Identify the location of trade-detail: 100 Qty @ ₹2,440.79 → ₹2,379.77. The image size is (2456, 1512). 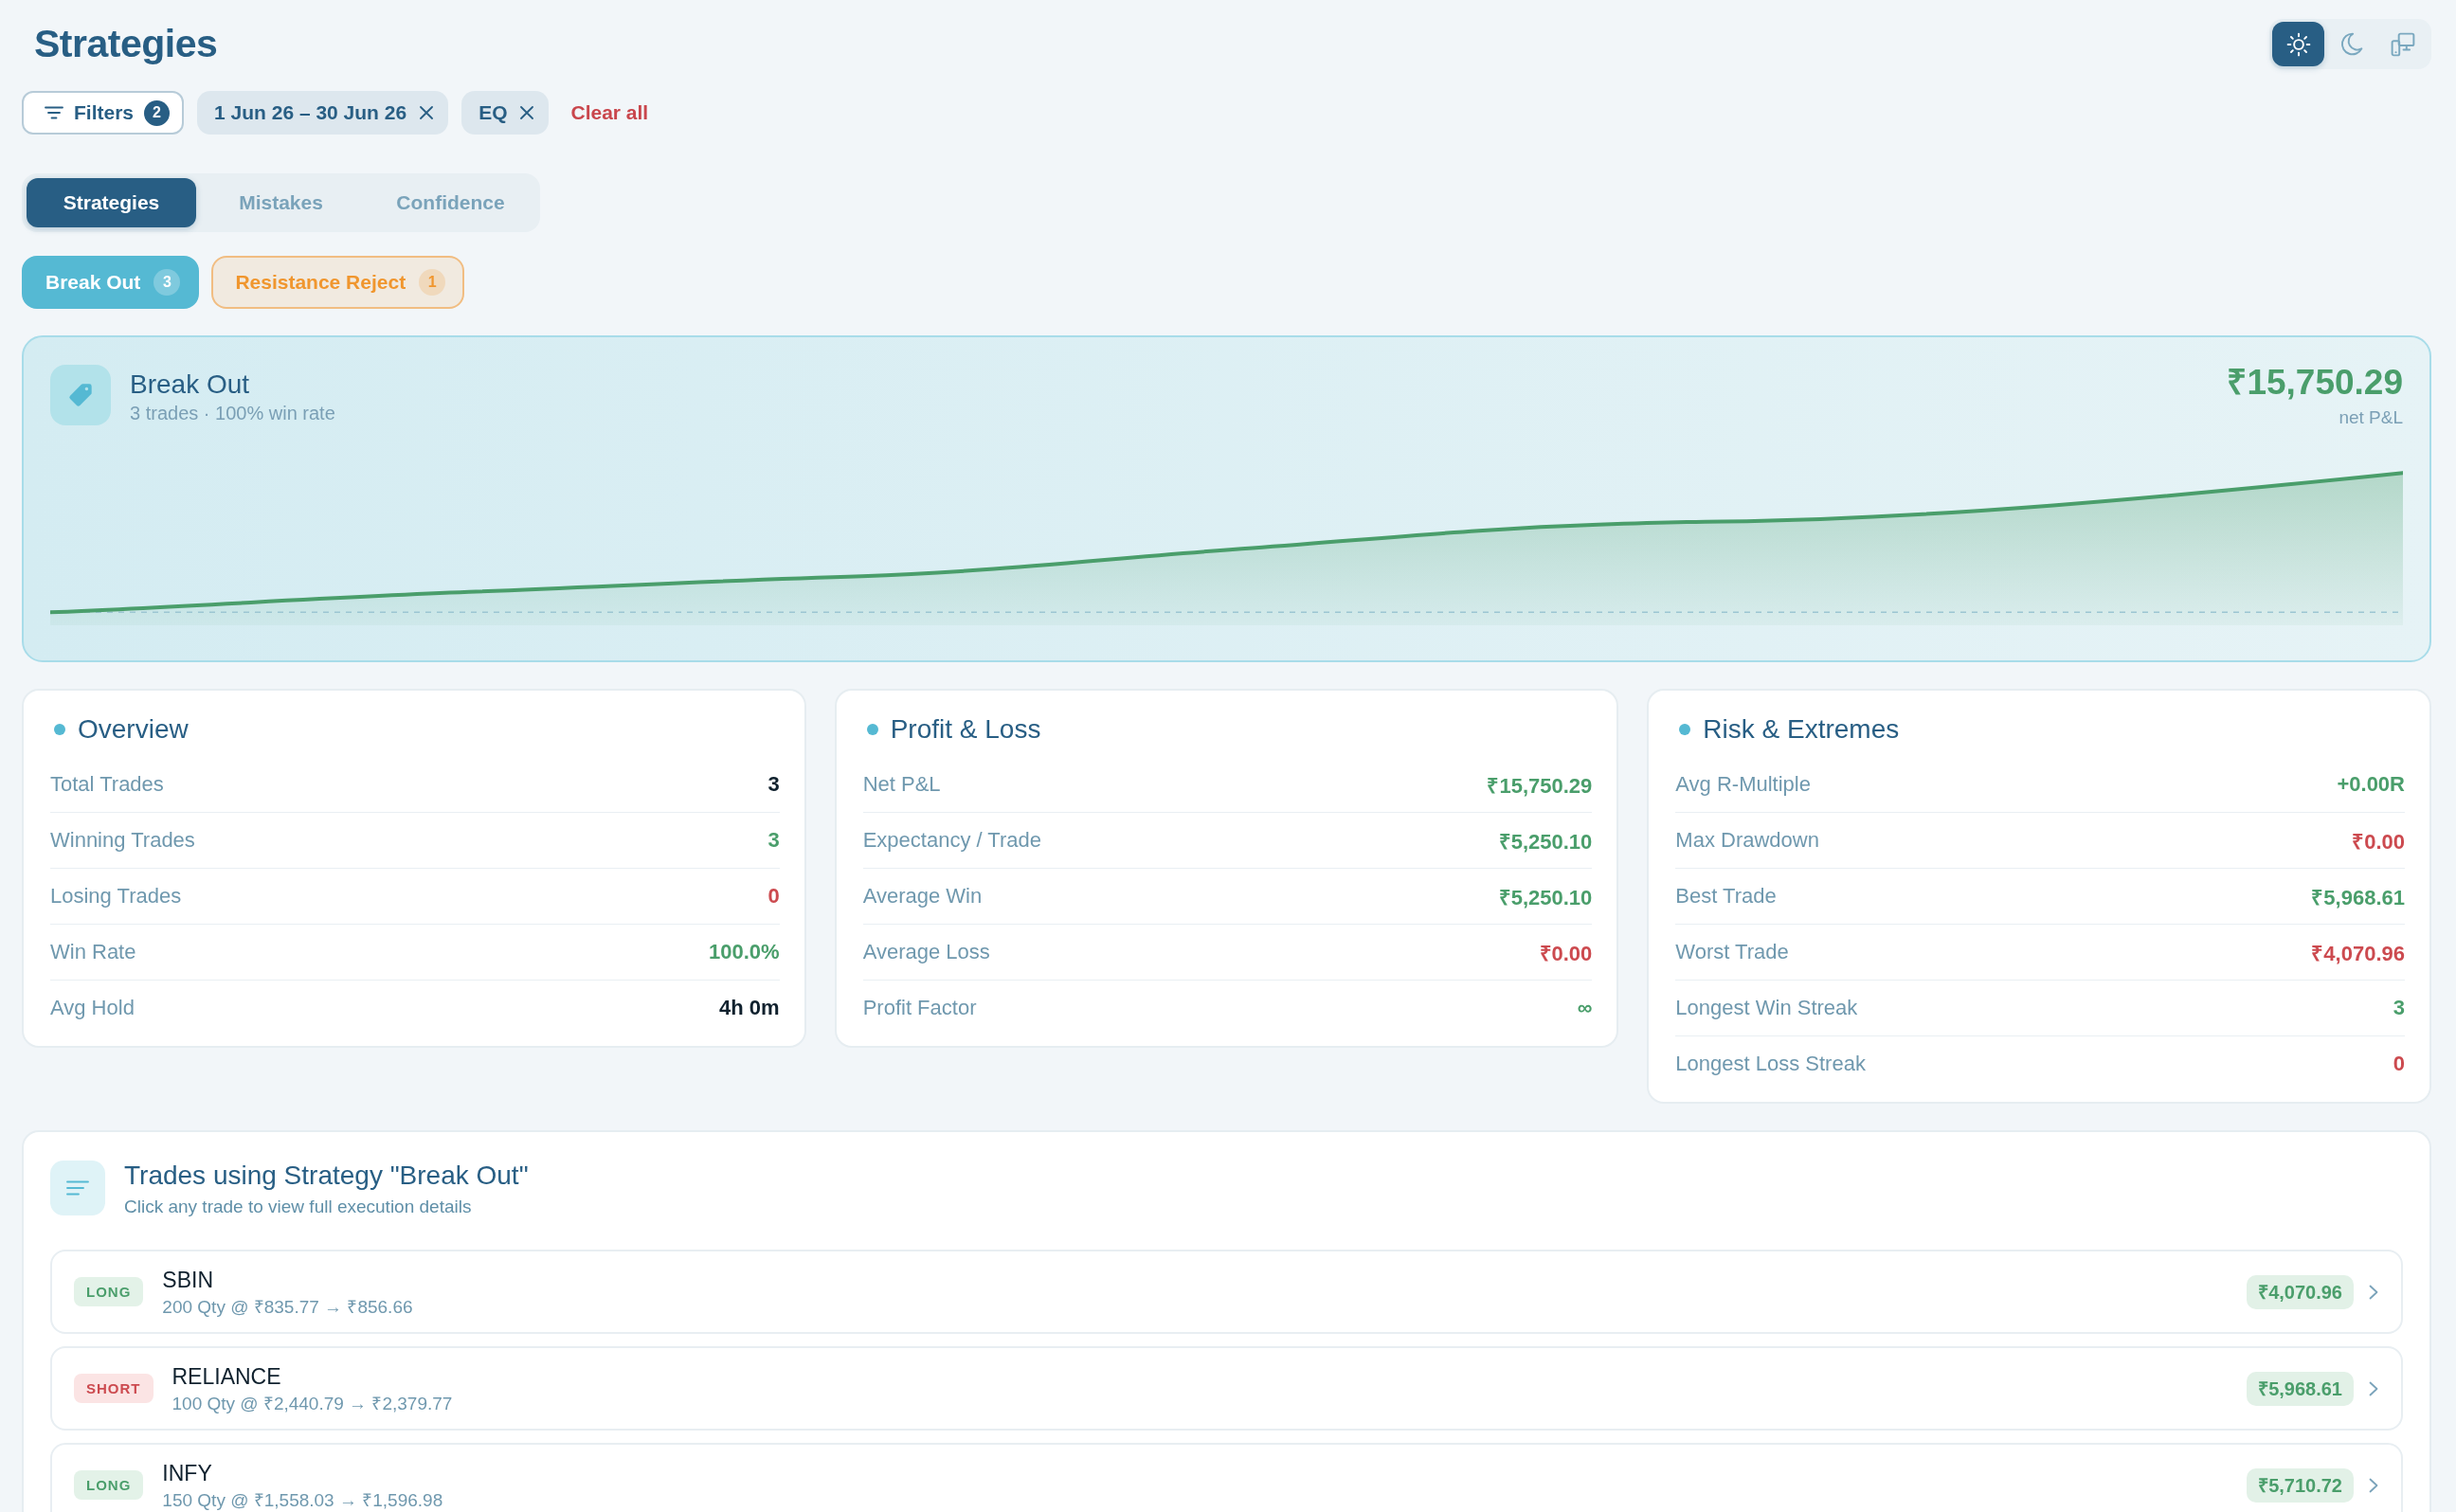
(312, 1403).